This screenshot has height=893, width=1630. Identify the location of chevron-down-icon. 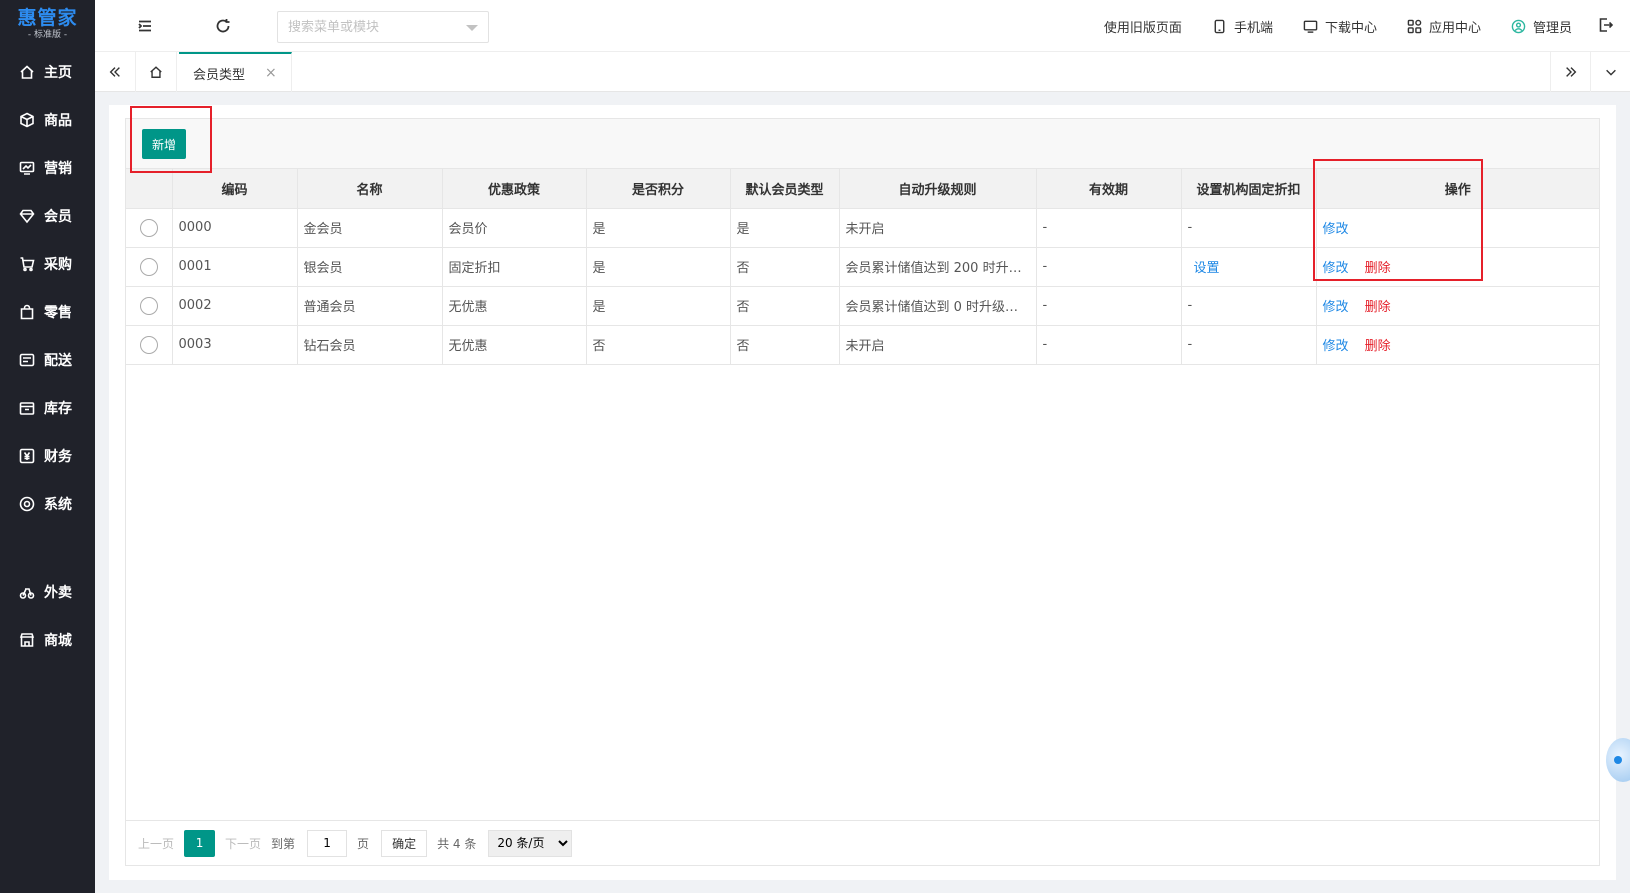
(472, 28).